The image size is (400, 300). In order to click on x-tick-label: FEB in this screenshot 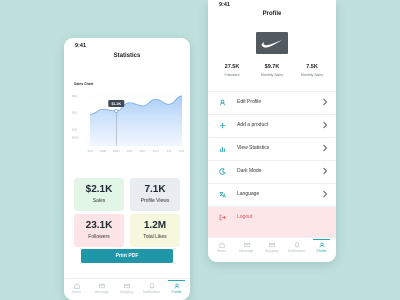, I will do `click(103, 151)`.